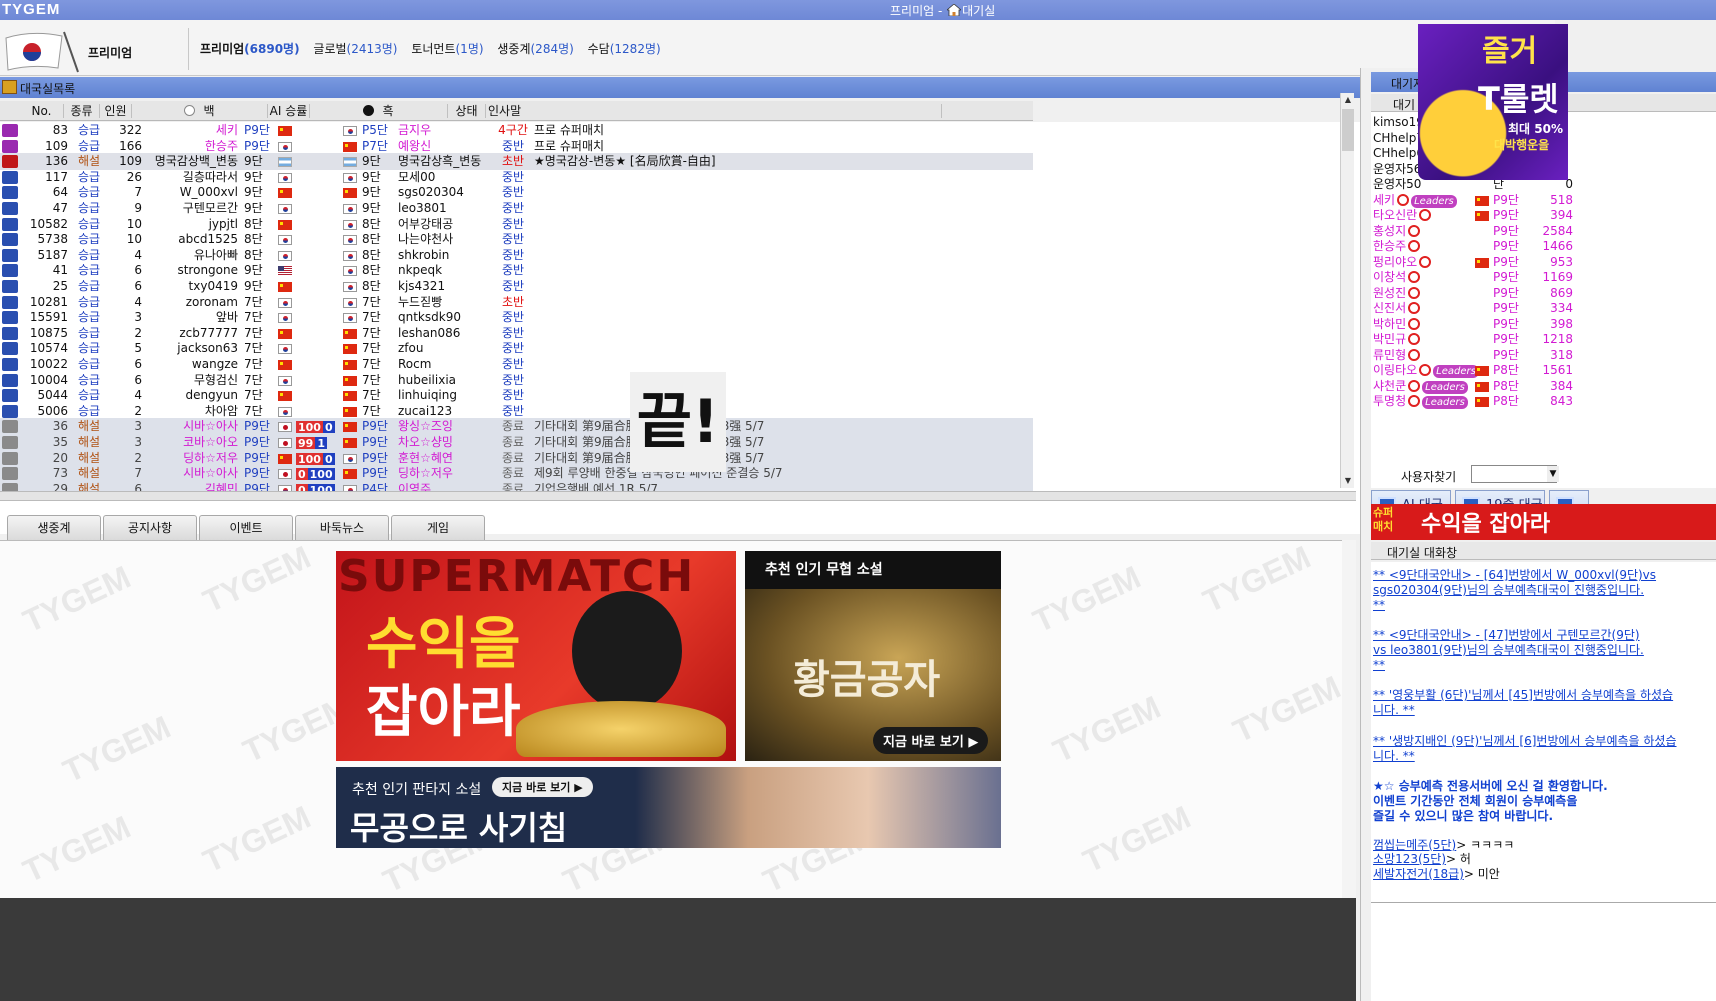 This screenshot has width=1716, height=1001. What do you see at coordinates (189, 317) in the screenshot?
I see `white-player: 앞바` at bounding box center [189, 317].